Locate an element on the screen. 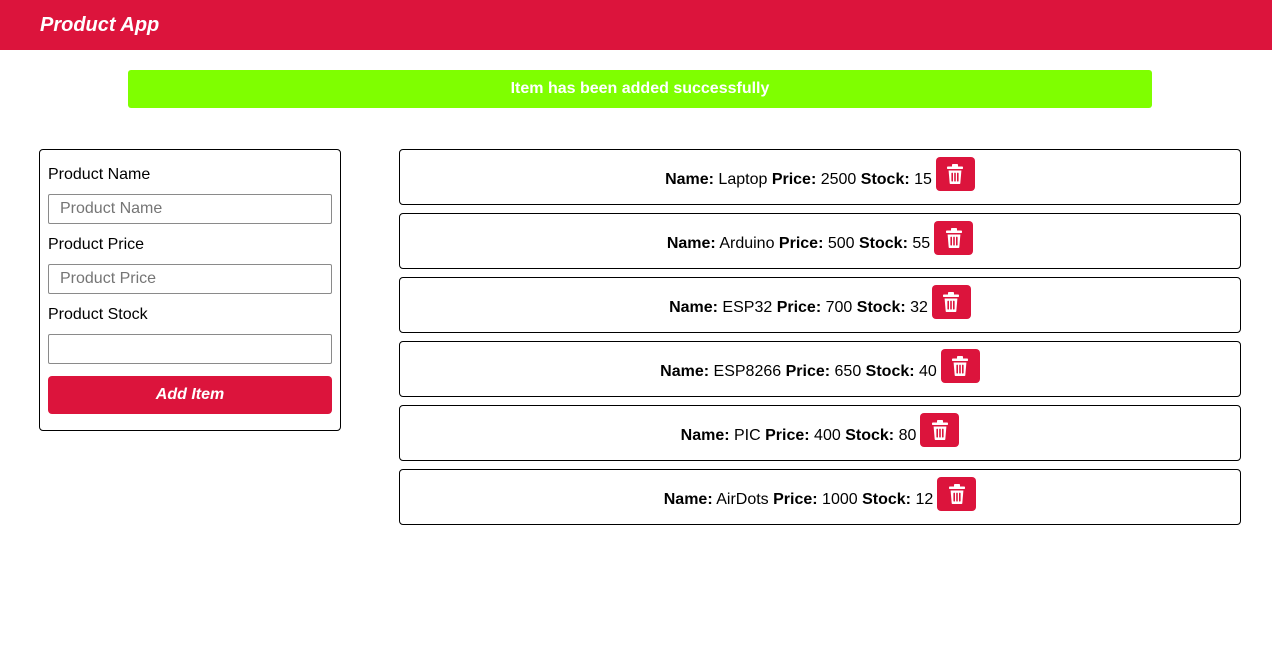  product-stock: 32 is located at coordinates (919, 307).